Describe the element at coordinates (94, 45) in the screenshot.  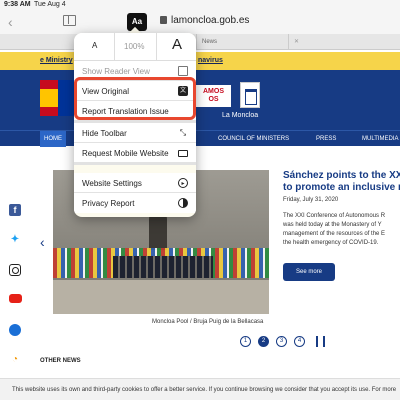
I see `font-smaller-button: A` at that location.